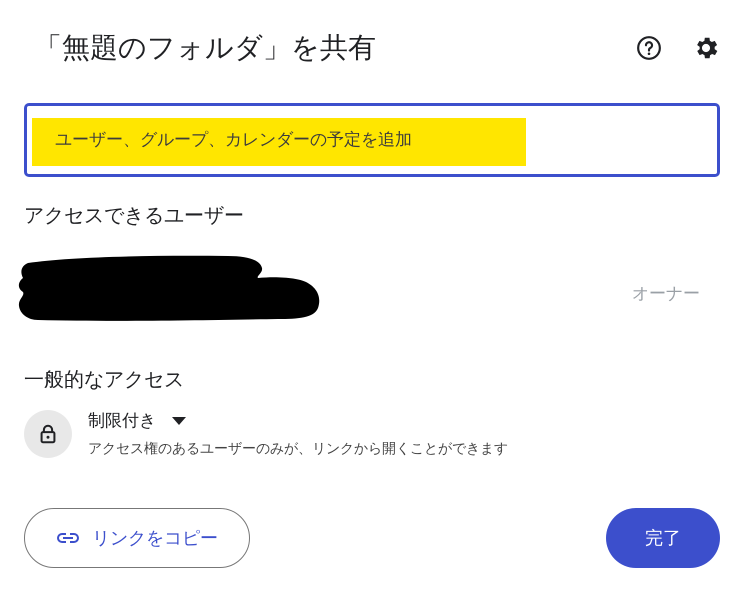 The height and width of the screenshot is (602, 742). Describe the element at coordinates (372, 140) in the screenshot. I see `add-people-field: ユーザー、グループ、カレンダーの予定を追加` at that location.